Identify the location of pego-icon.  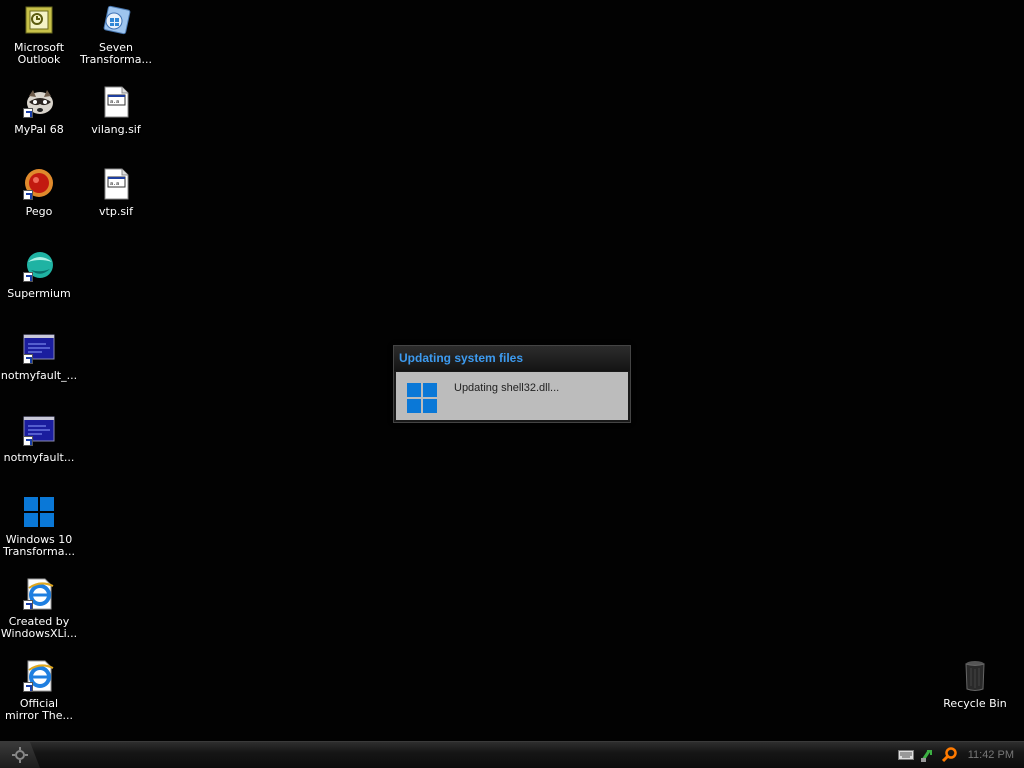
(39, 184).